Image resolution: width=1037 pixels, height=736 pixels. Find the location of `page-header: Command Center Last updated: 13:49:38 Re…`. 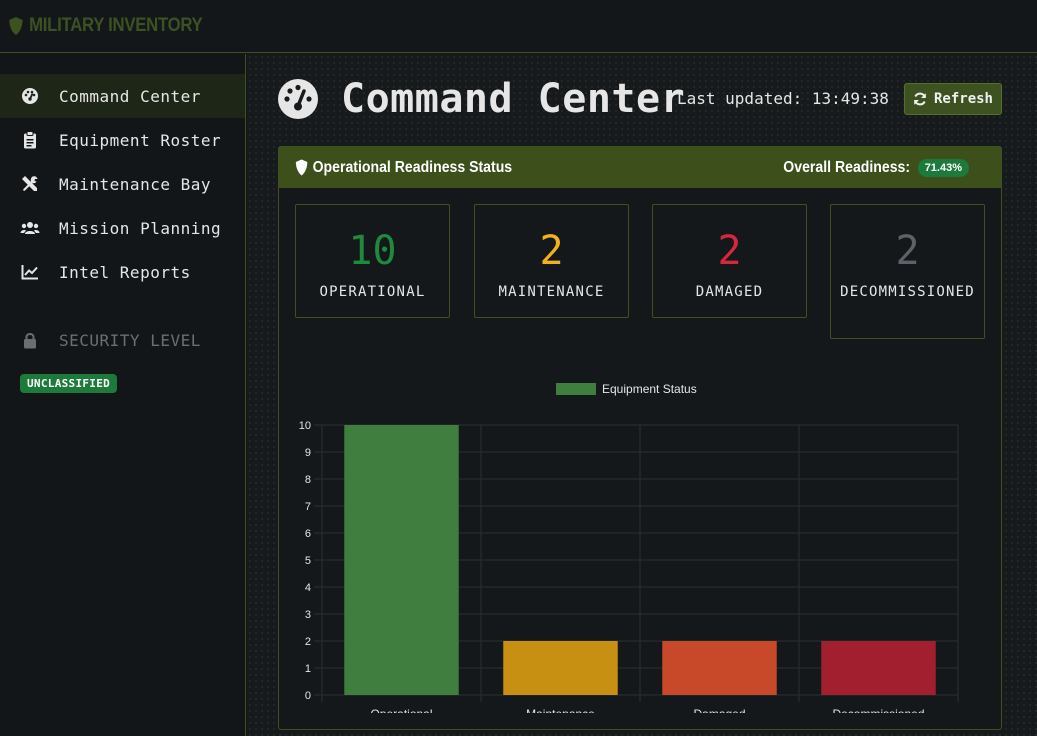

page-header: Command Center Last updated: 13:49:38 Re… is located at coordinates (639, 99).